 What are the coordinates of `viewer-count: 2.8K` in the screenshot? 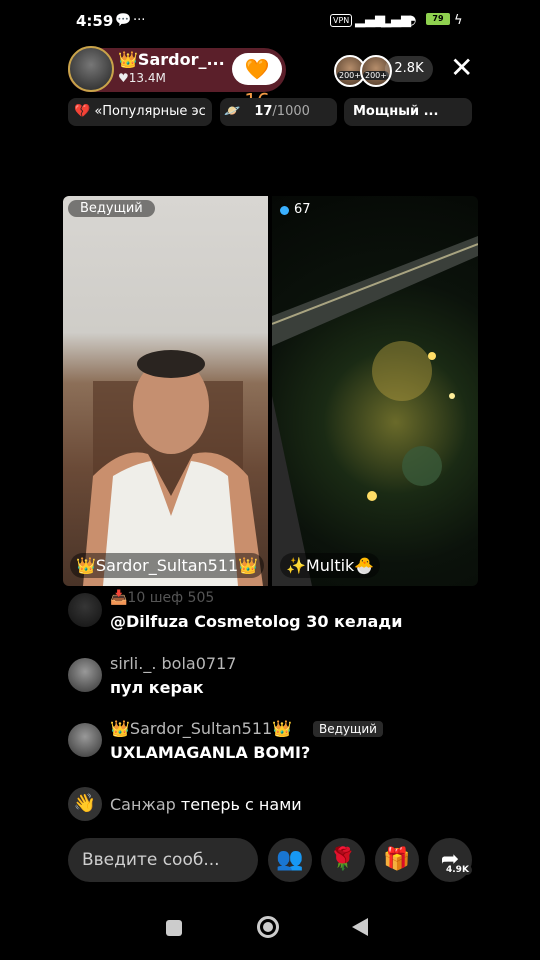 It's located at (409, 69).